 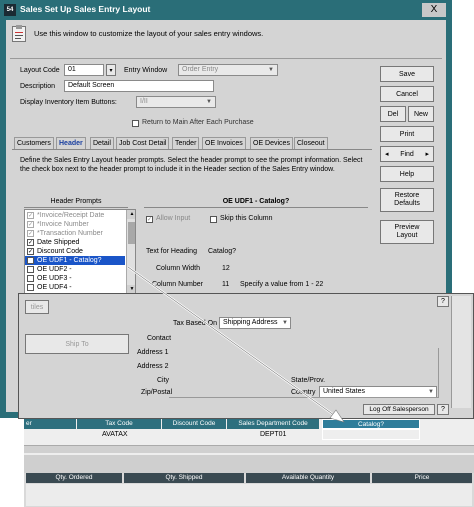 What do you see at coordinates (54, 269) in the screenshot?
I see `prompt-label: OE UDF2 -` at bounding box center [54, 269].